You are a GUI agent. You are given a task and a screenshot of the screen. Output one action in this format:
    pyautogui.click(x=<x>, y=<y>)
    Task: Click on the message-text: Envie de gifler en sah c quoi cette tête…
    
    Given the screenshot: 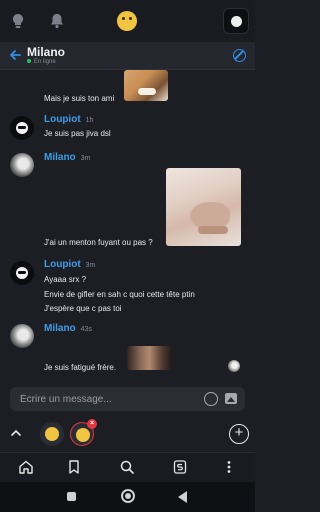 What is the action you would take?
    pyautogui.click(x=119, y=294)
    